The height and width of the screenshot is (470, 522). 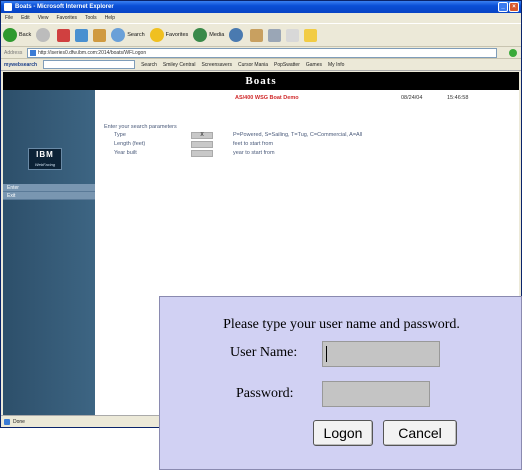 I want to click on year-label: Year built, so click(x=125, y=153).